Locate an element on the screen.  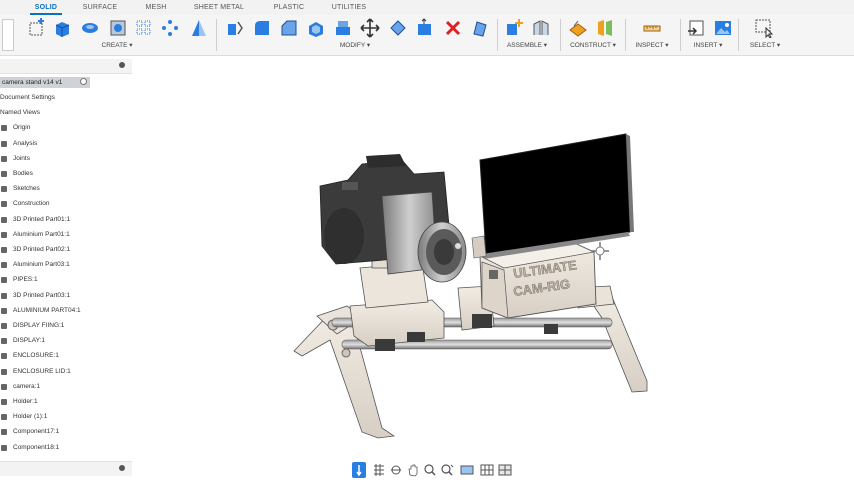
expand-comments-button is located at coordinates (122, 468).